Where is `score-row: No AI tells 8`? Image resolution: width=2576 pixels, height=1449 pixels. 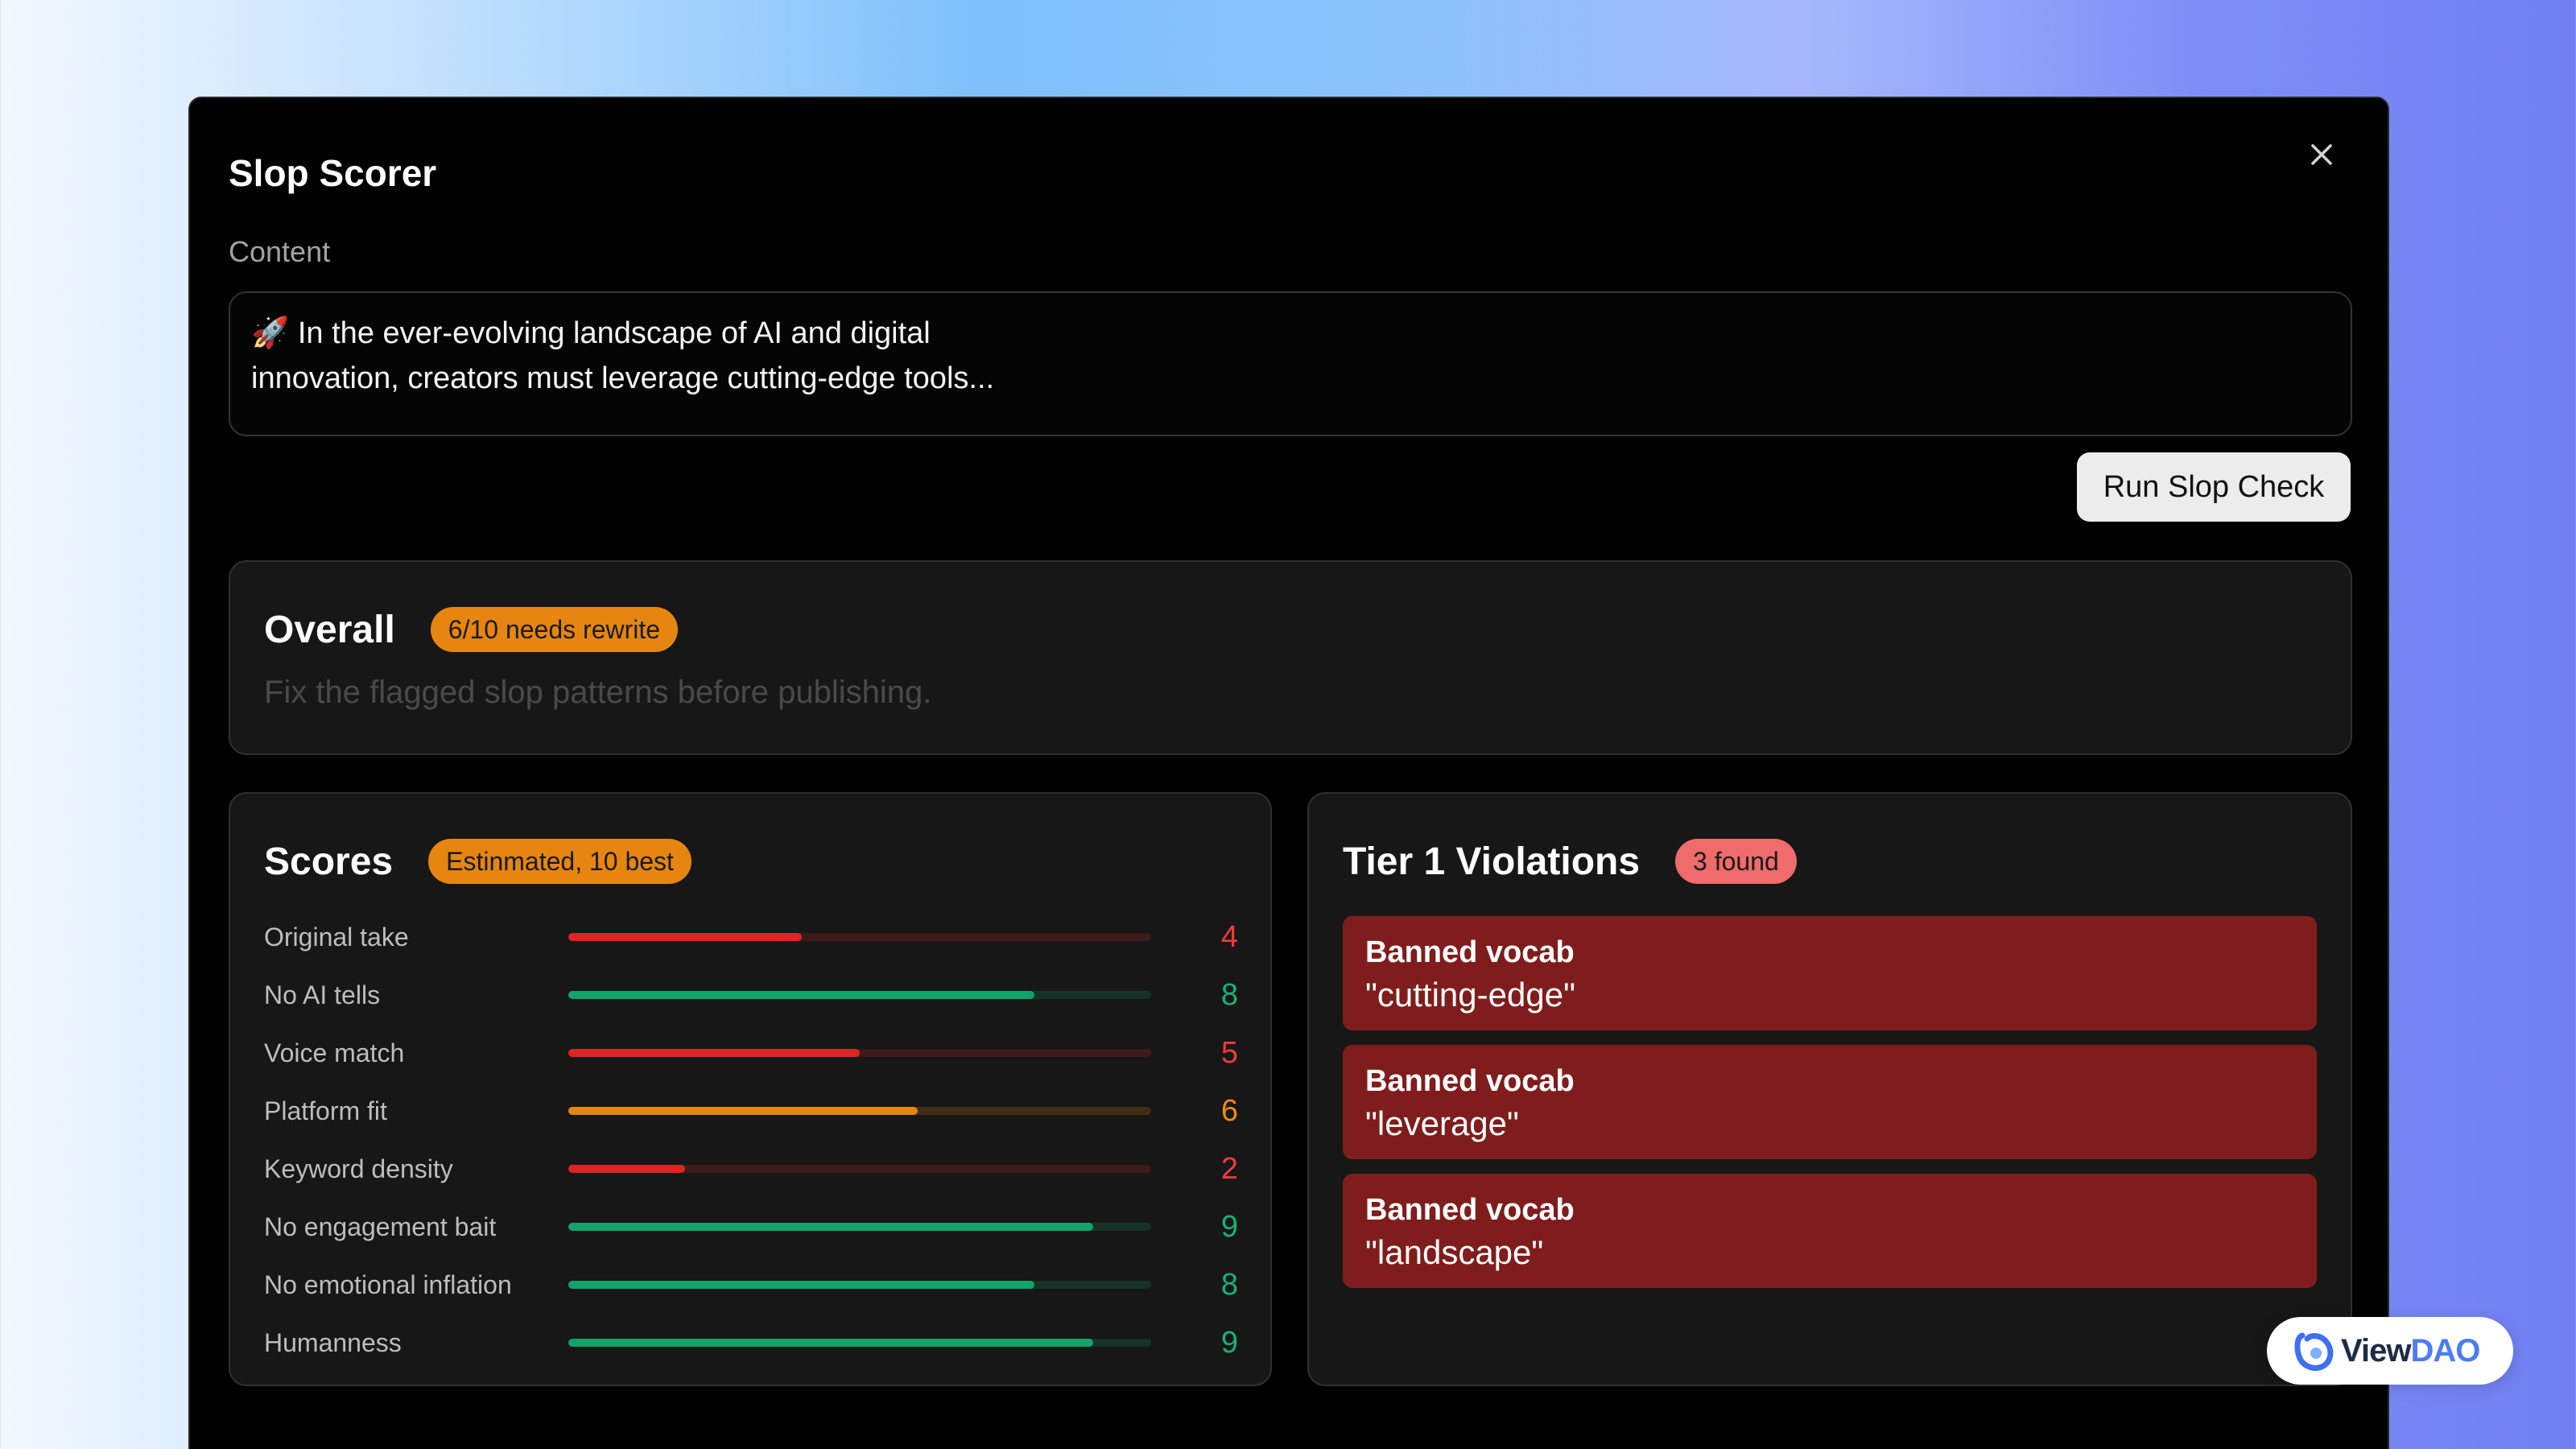
score-row: No AI tells 8 is located at coordinates (751, 995).